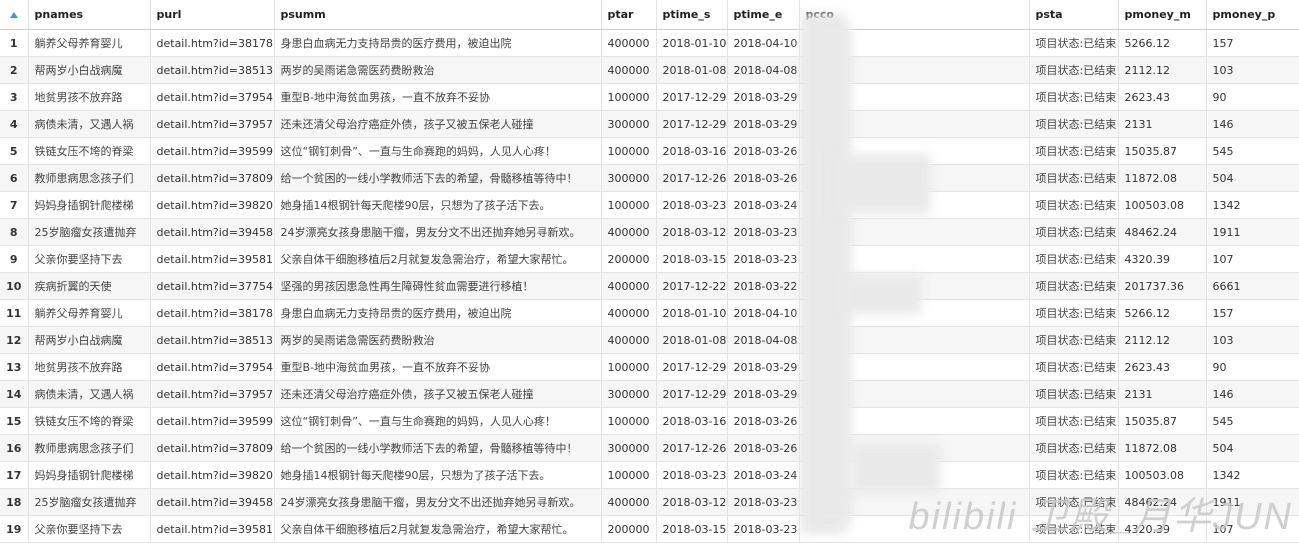 The image size is (1299, 543). I want to click on cell-purl: detail.htm?id=37809, so click(212, 448).